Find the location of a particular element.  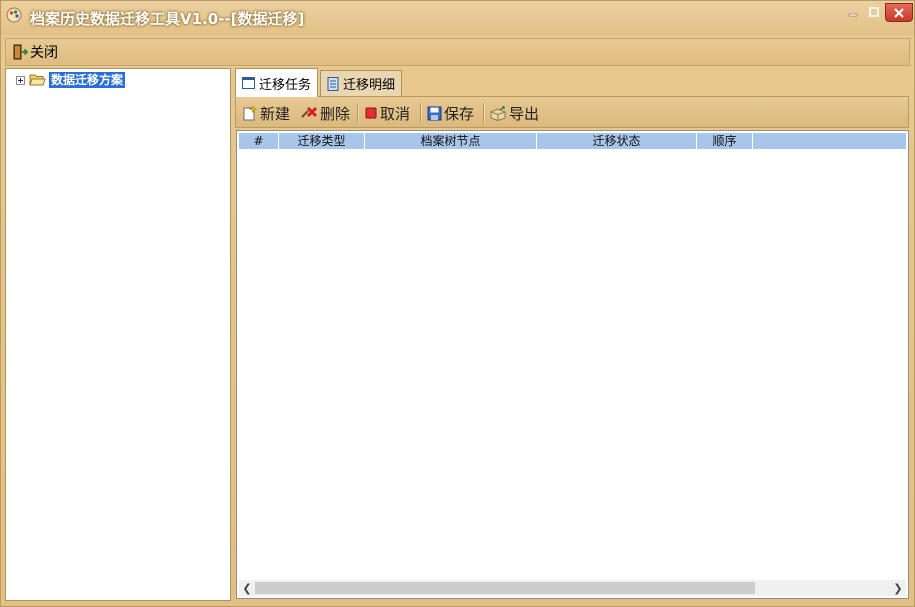

column-header-type: 迁移类型 is located at coordinates (322, 141).